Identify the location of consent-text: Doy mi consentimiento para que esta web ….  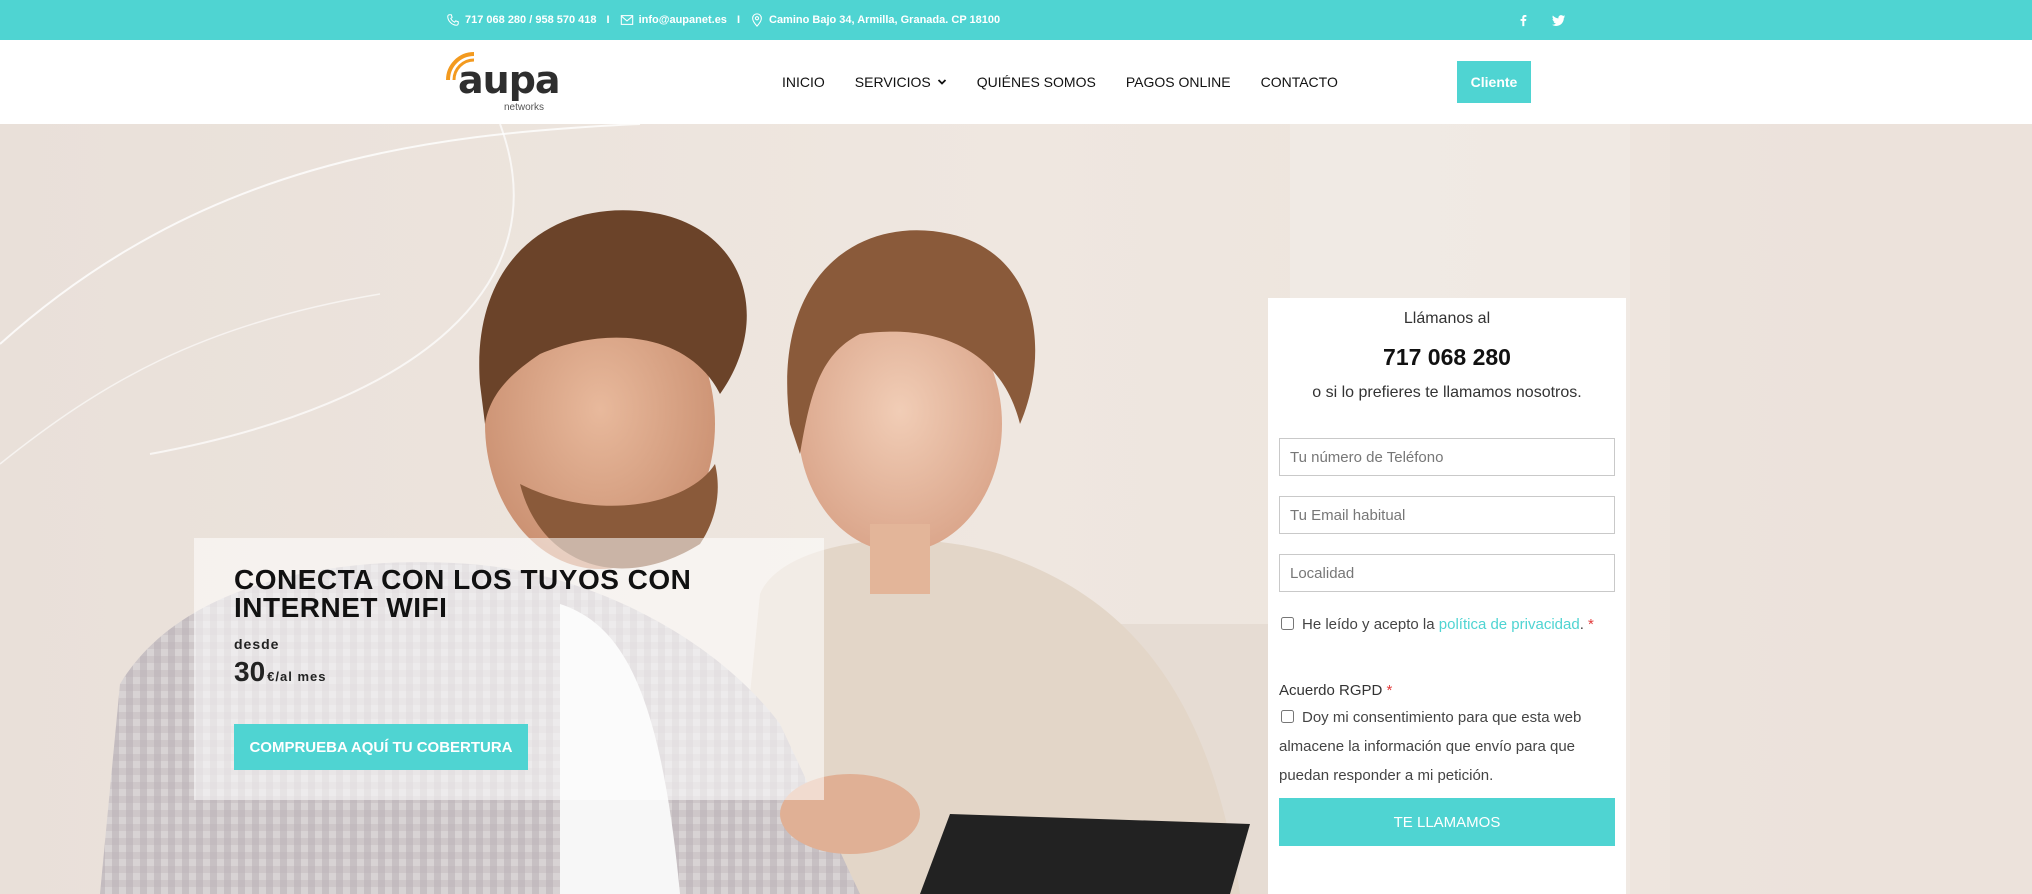
(1430, 746).